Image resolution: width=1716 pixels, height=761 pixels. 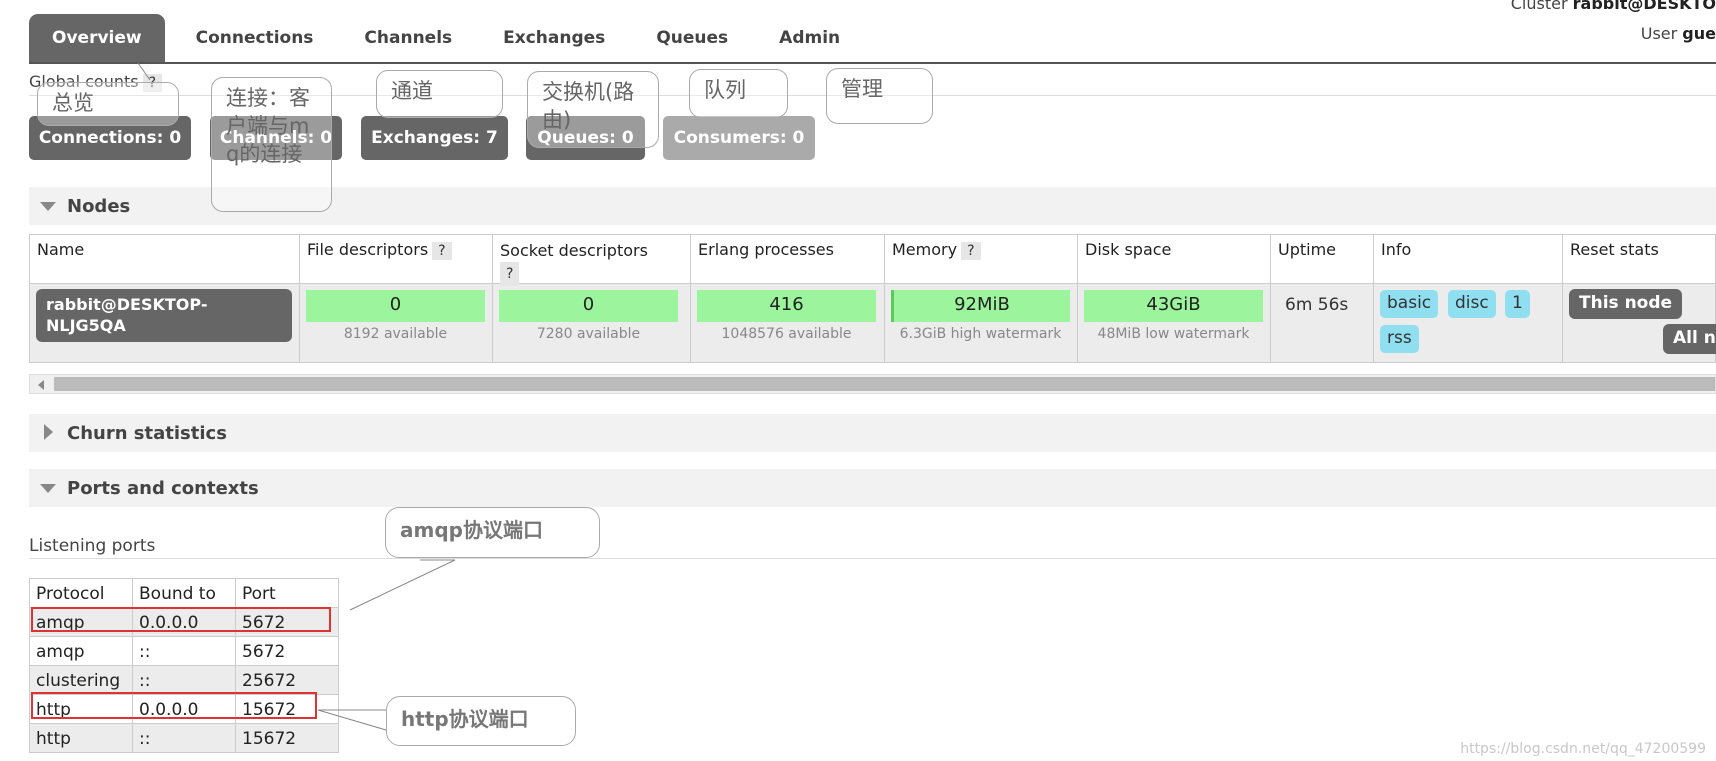 What do you see at coordinates (786, 334) in the screenshot?
I see `erlang-processes-available: 1048576 available` at bounding box center [786, 334].